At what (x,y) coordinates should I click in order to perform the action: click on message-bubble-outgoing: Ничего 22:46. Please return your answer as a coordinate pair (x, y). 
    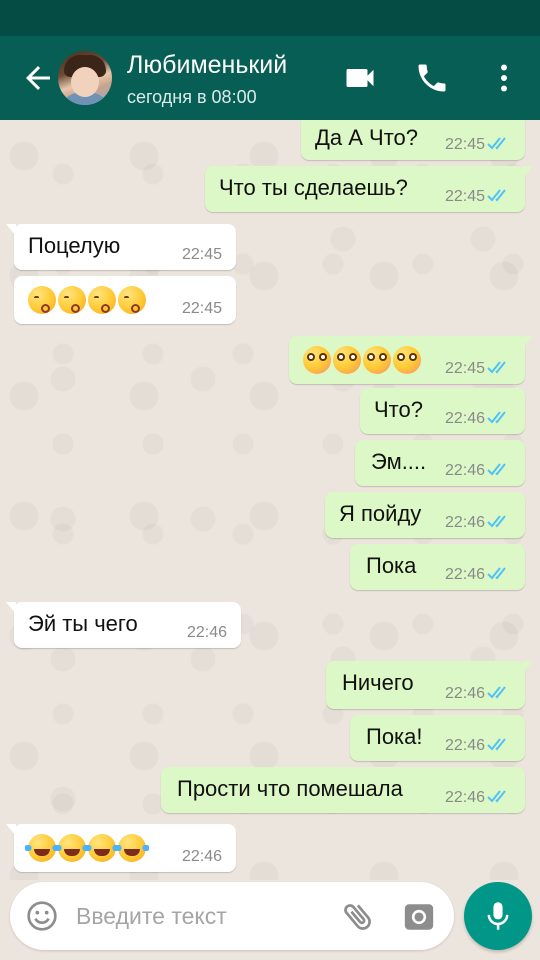
    Looking at the image, I should click on (429, 685).